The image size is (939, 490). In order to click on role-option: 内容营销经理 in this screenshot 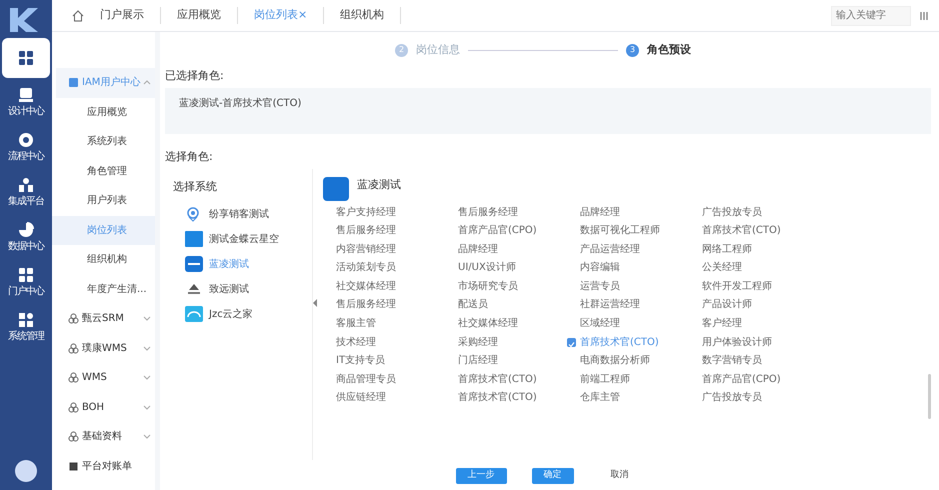, I will do `click(384, 249)`.